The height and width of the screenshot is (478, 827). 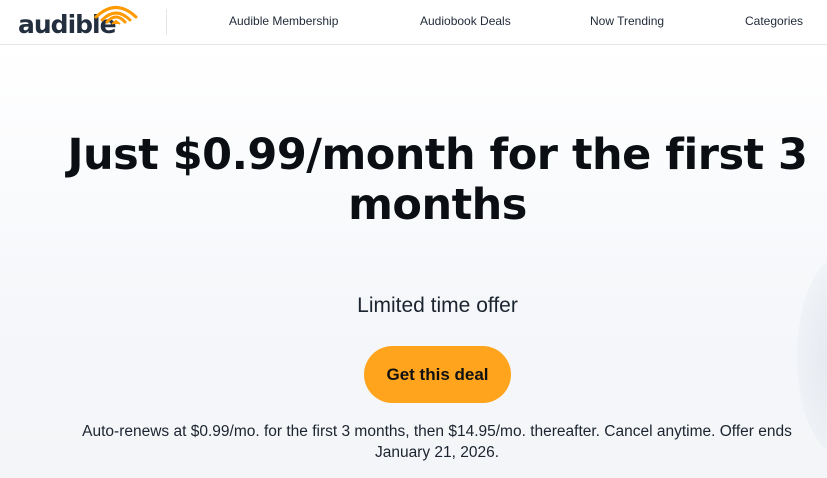 I want to click on nav-now-trending: Now Trending, so click(x=627, y=21).